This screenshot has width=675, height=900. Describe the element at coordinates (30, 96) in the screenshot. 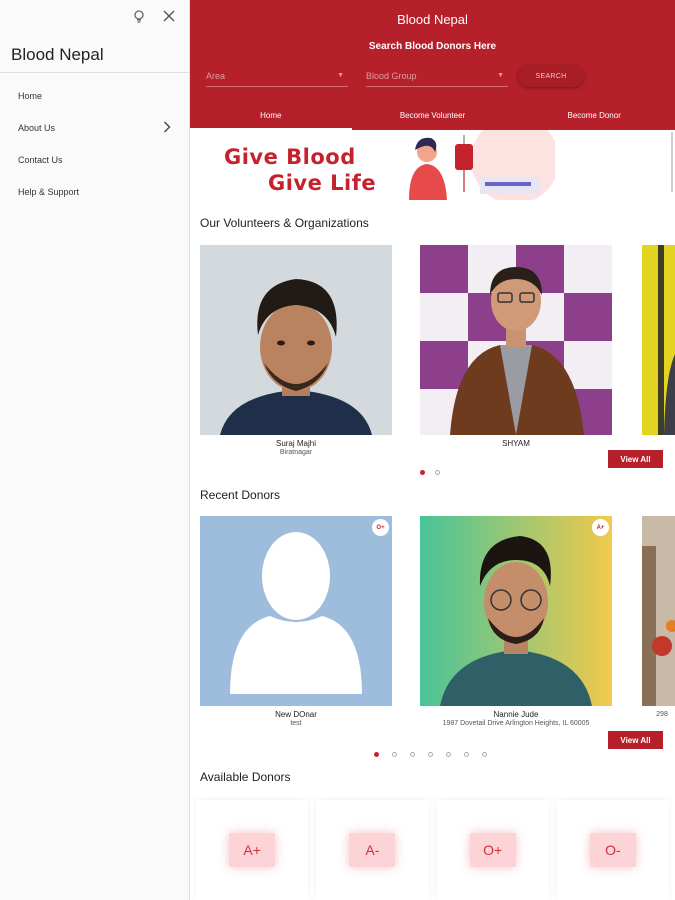

I see `drawer-item-label: Home` at that location.